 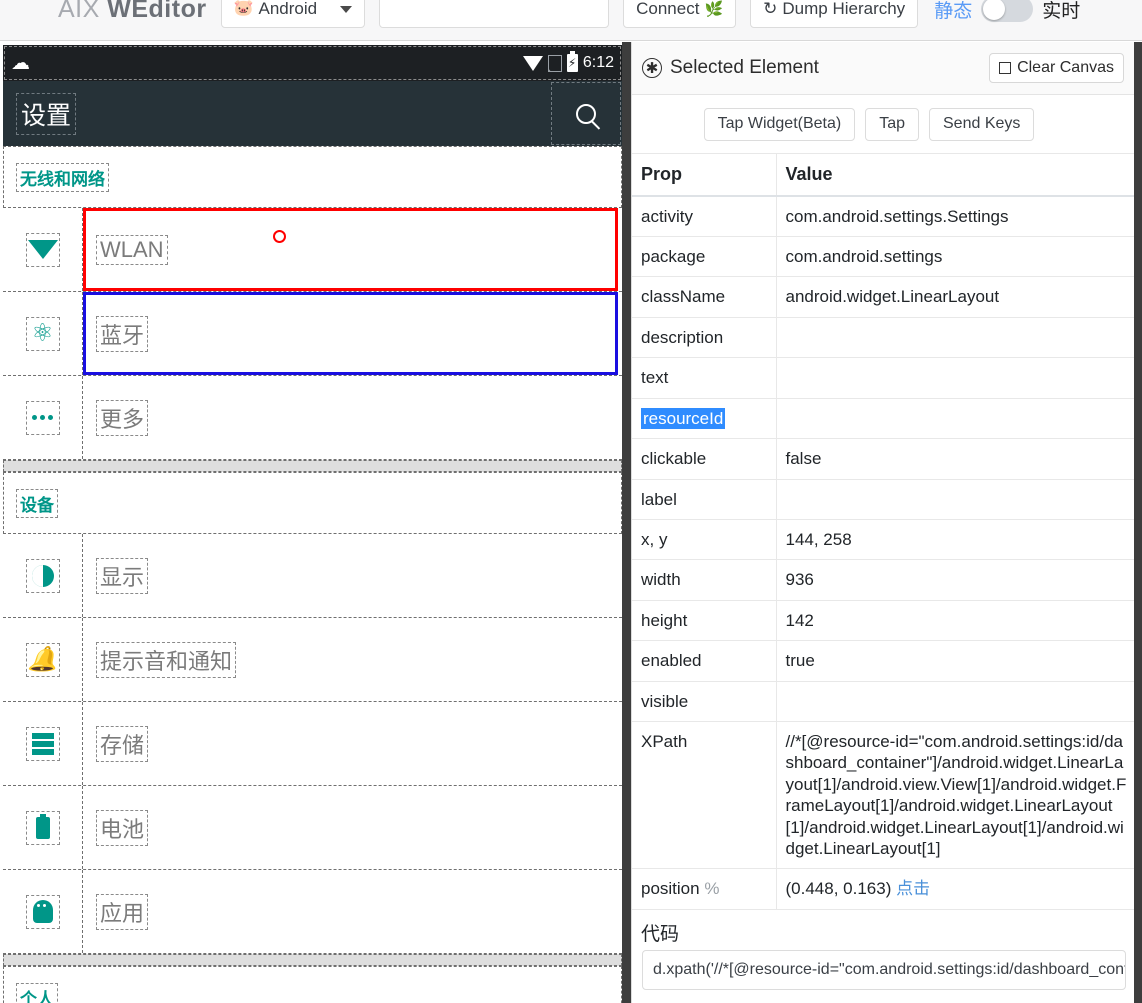 I want to click on platform-label: Android, so click(x=288, y=9).